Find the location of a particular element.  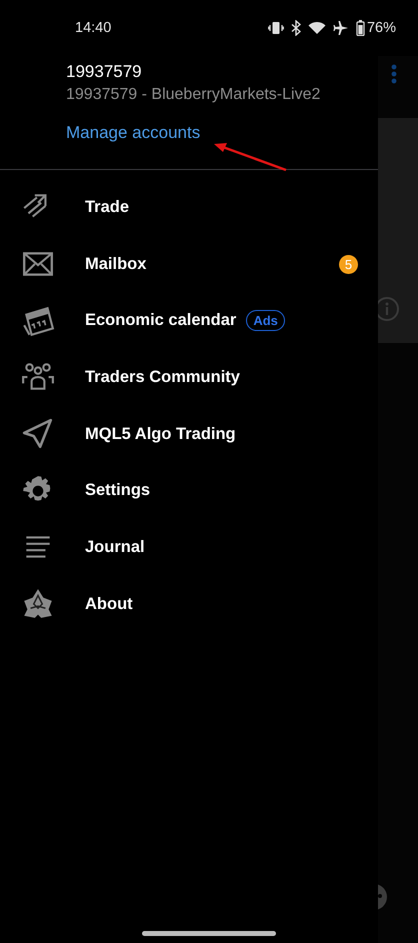

menu-item: Settings is located at coordinates (189, 491).